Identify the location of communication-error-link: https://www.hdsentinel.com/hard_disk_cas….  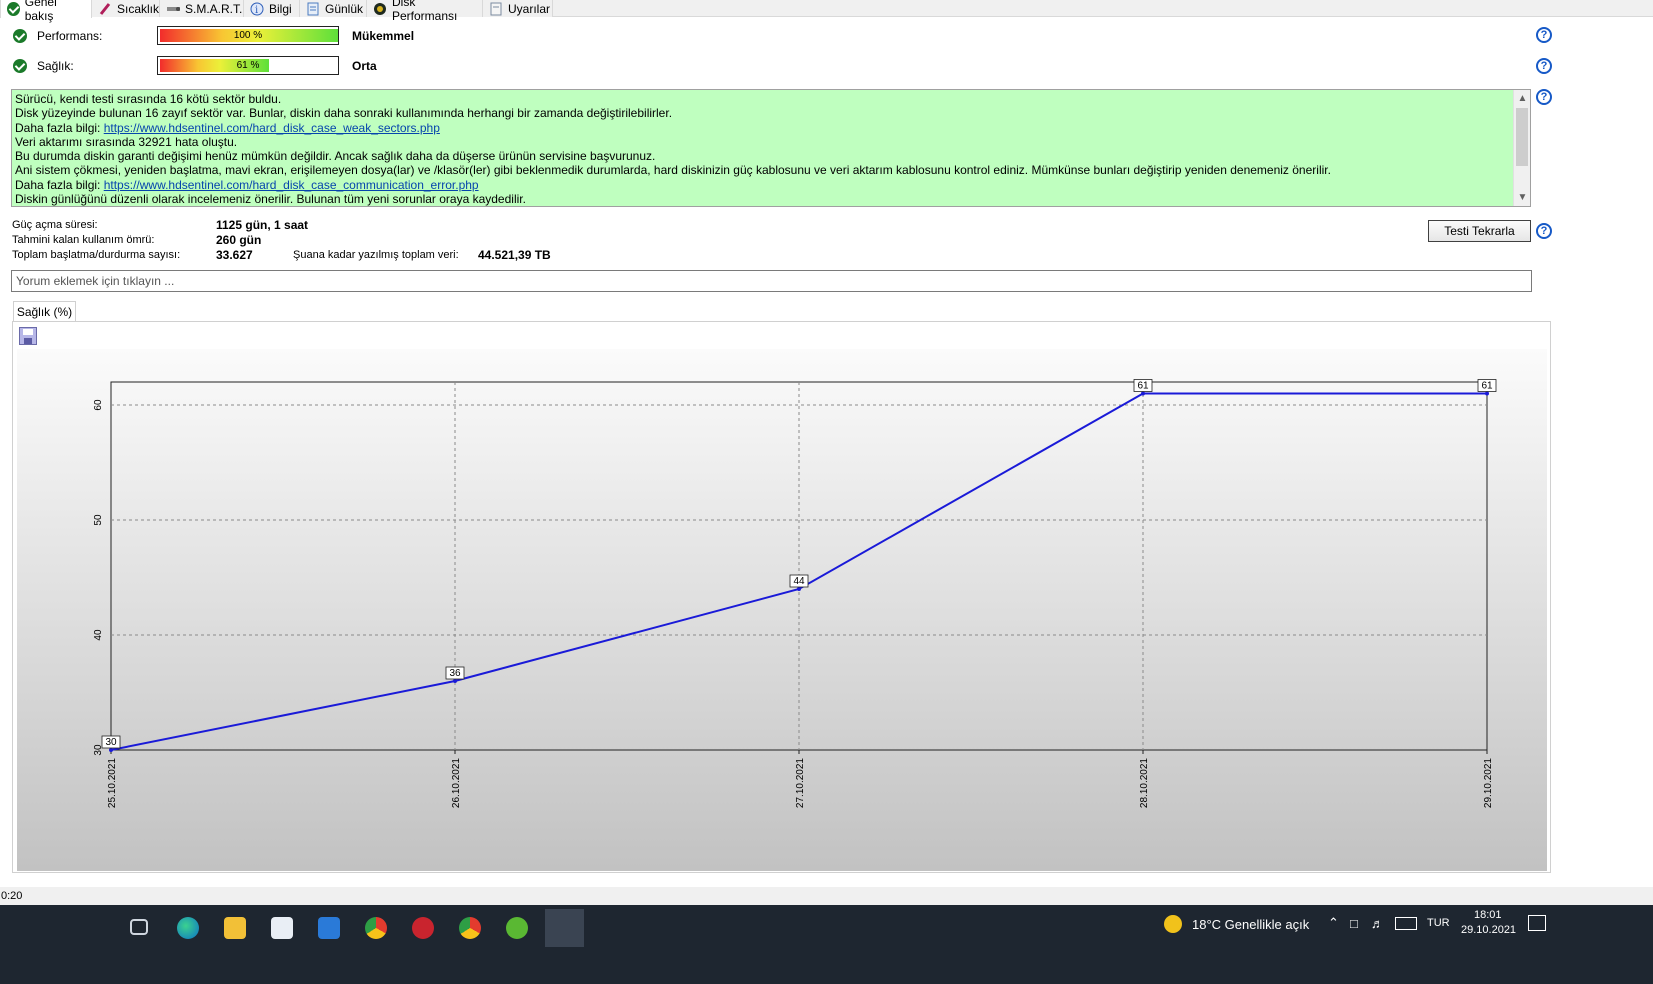
(291, 185).